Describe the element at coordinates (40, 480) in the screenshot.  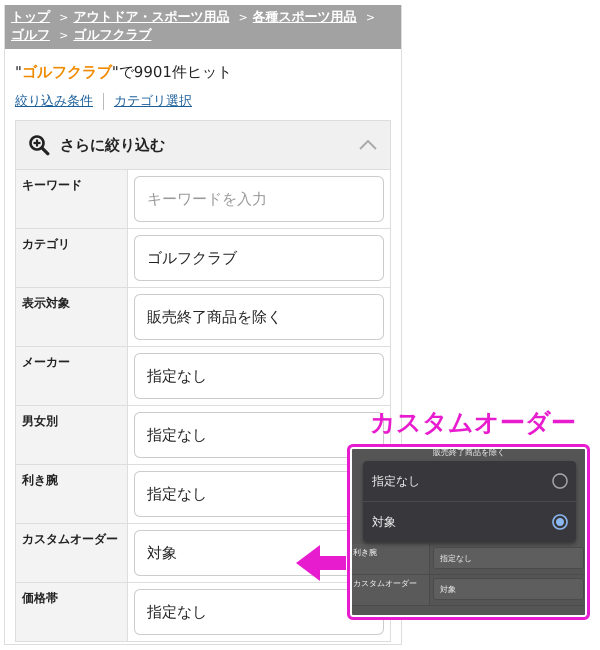
I see `filter-label: 利き腕` at that location.